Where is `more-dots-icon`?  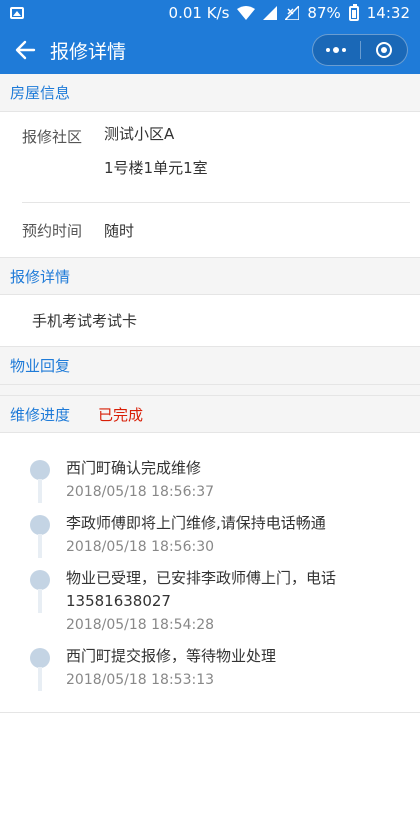 more-dots-icon is located at coordinates (336, 50).